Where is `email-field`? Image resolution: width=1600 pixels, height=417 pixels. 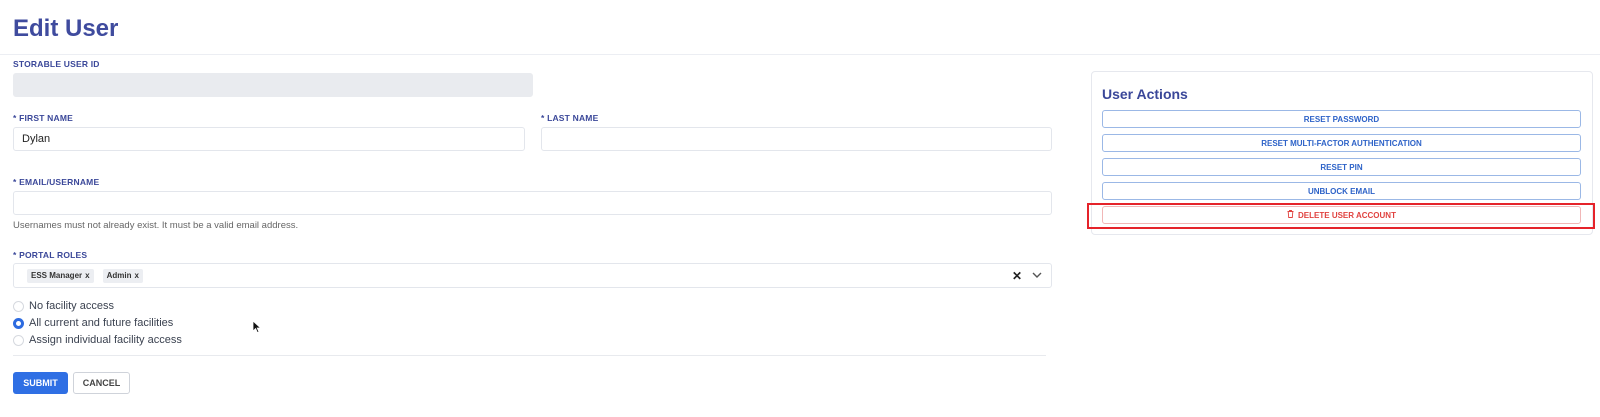
email-field is located at coordinates (532, 203).